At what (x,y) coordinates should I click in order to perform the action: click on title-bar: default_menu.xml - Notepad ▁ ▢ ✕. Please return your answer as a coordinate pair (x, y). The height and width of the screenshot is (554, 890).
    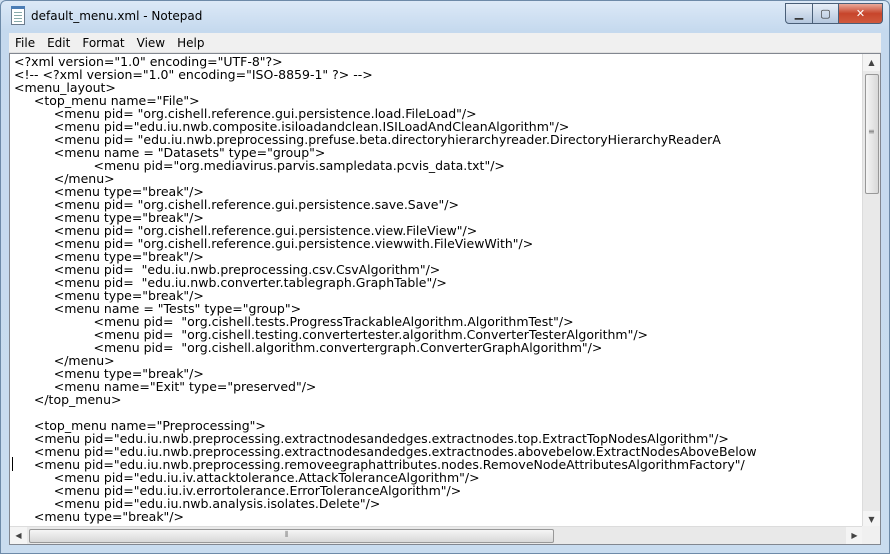
    Looking at the image, I should click on (445, 16).